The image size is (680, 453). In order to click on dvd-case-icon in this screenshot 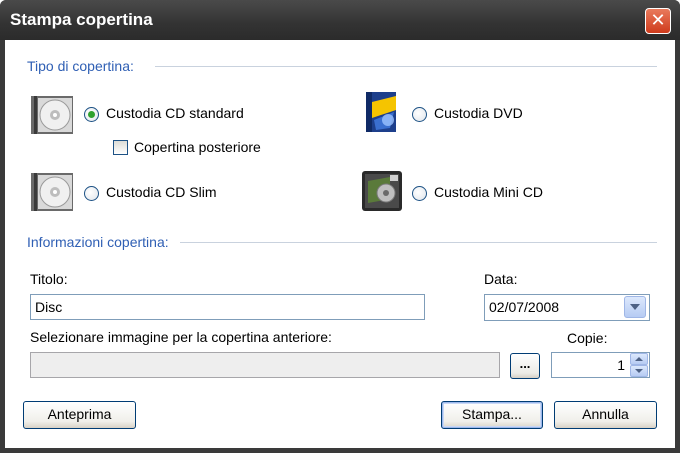, I will do `click(381, 112)`.